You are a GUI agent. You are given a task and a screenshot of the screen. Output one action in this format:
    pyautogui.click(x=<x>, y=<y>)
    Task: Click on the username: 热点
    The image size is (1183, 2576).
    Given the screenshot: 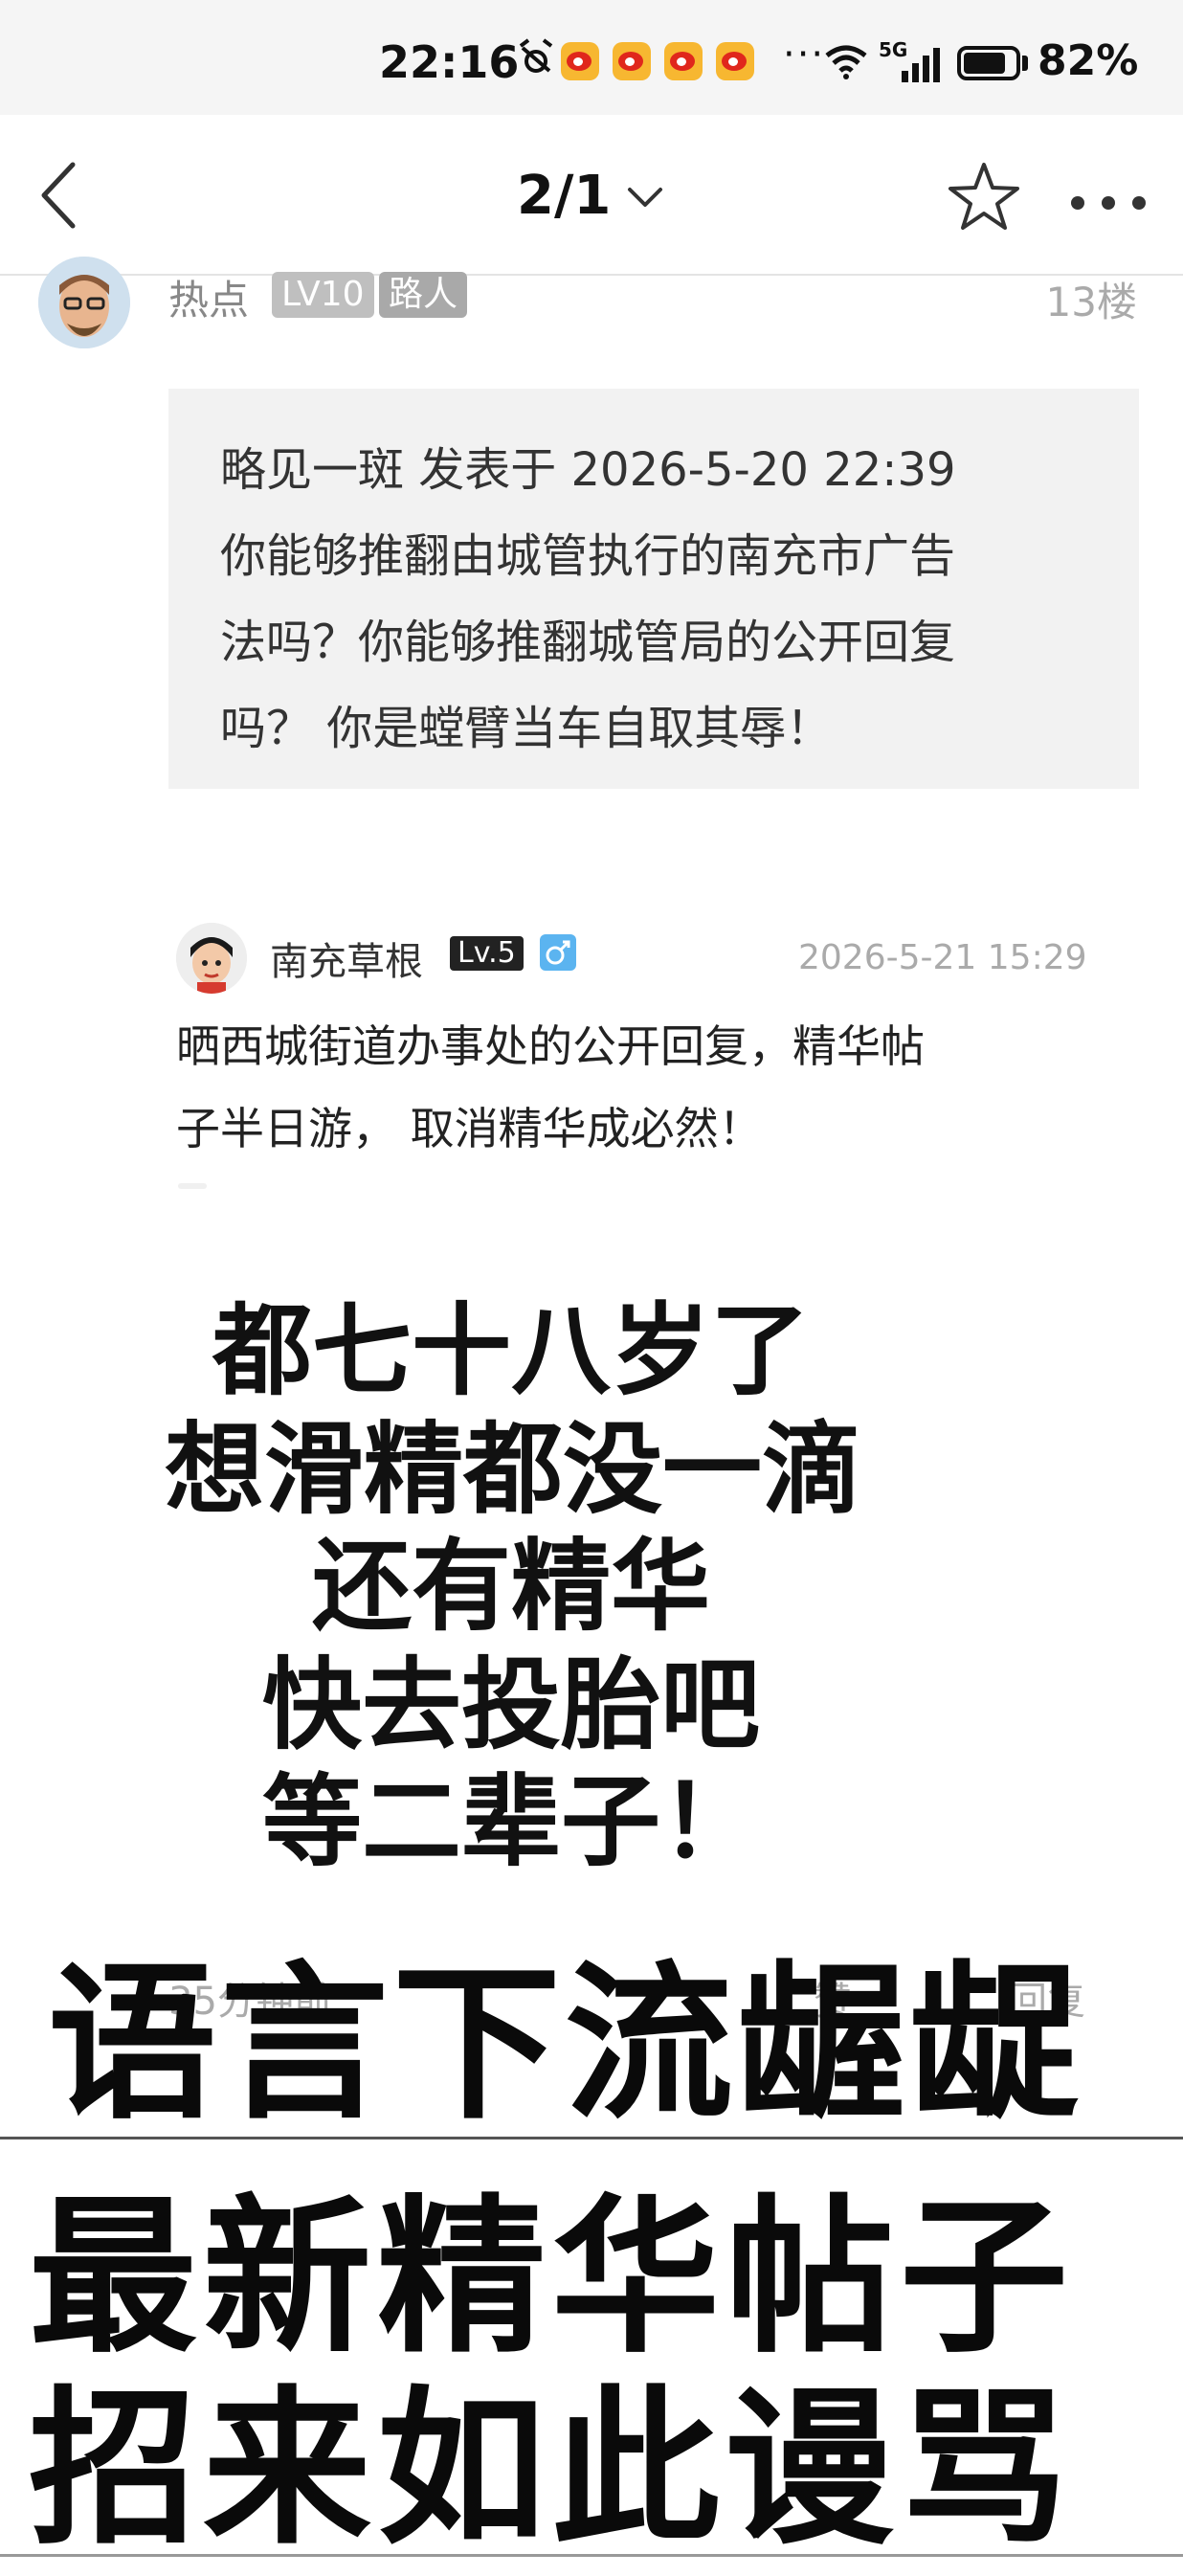 What is the action you would take?
    pyautogui.click(x=208, y=297)
    